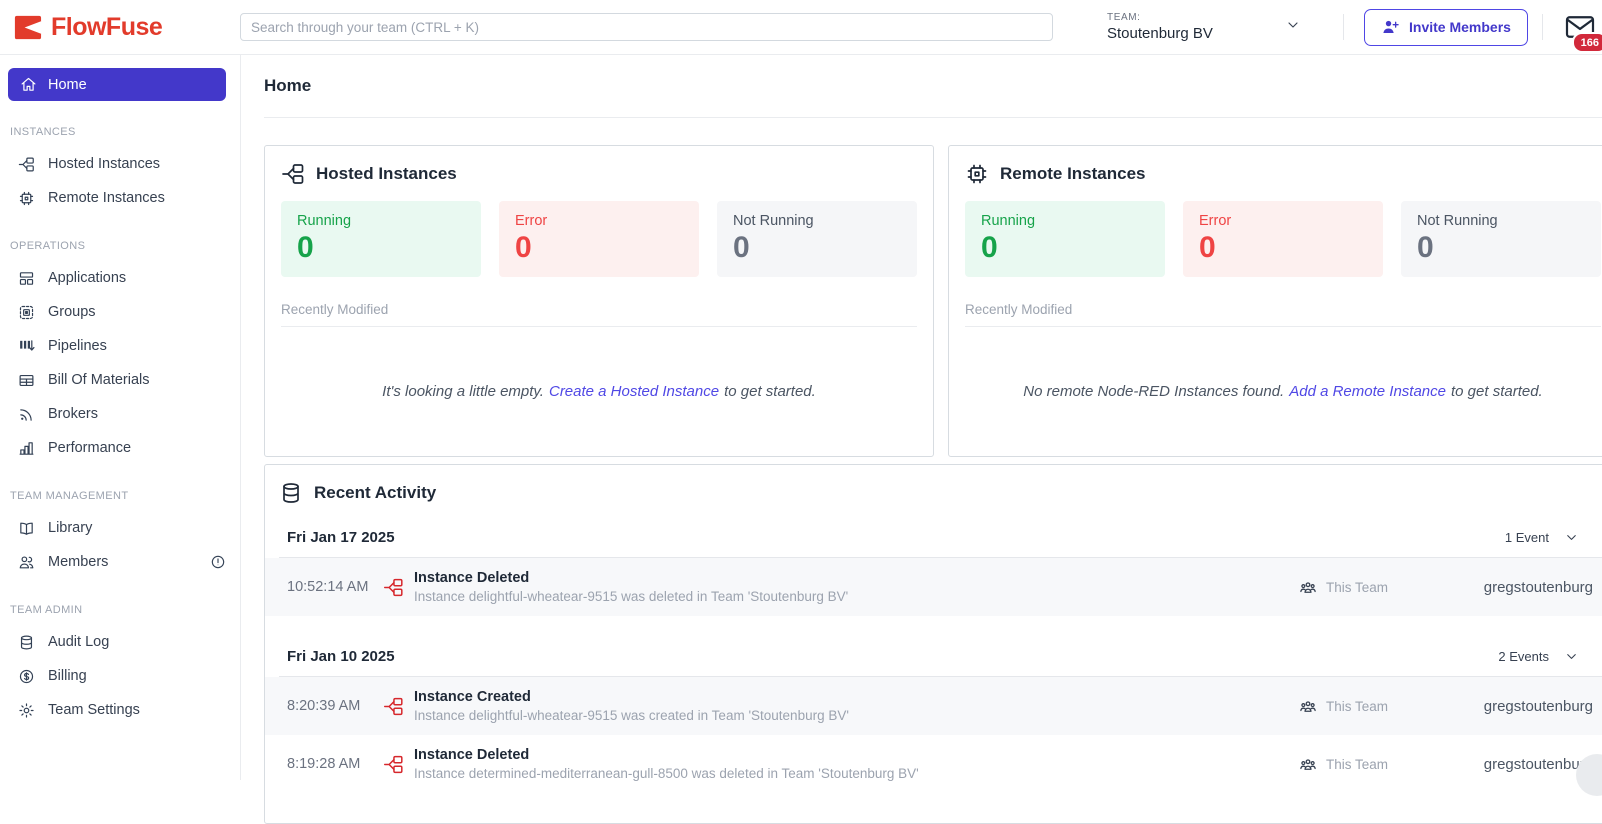  What do you see at coordinates (386, 173) in the screenshot?
I see `card-title: Hosted Instances` at bounding box center [386, 173].